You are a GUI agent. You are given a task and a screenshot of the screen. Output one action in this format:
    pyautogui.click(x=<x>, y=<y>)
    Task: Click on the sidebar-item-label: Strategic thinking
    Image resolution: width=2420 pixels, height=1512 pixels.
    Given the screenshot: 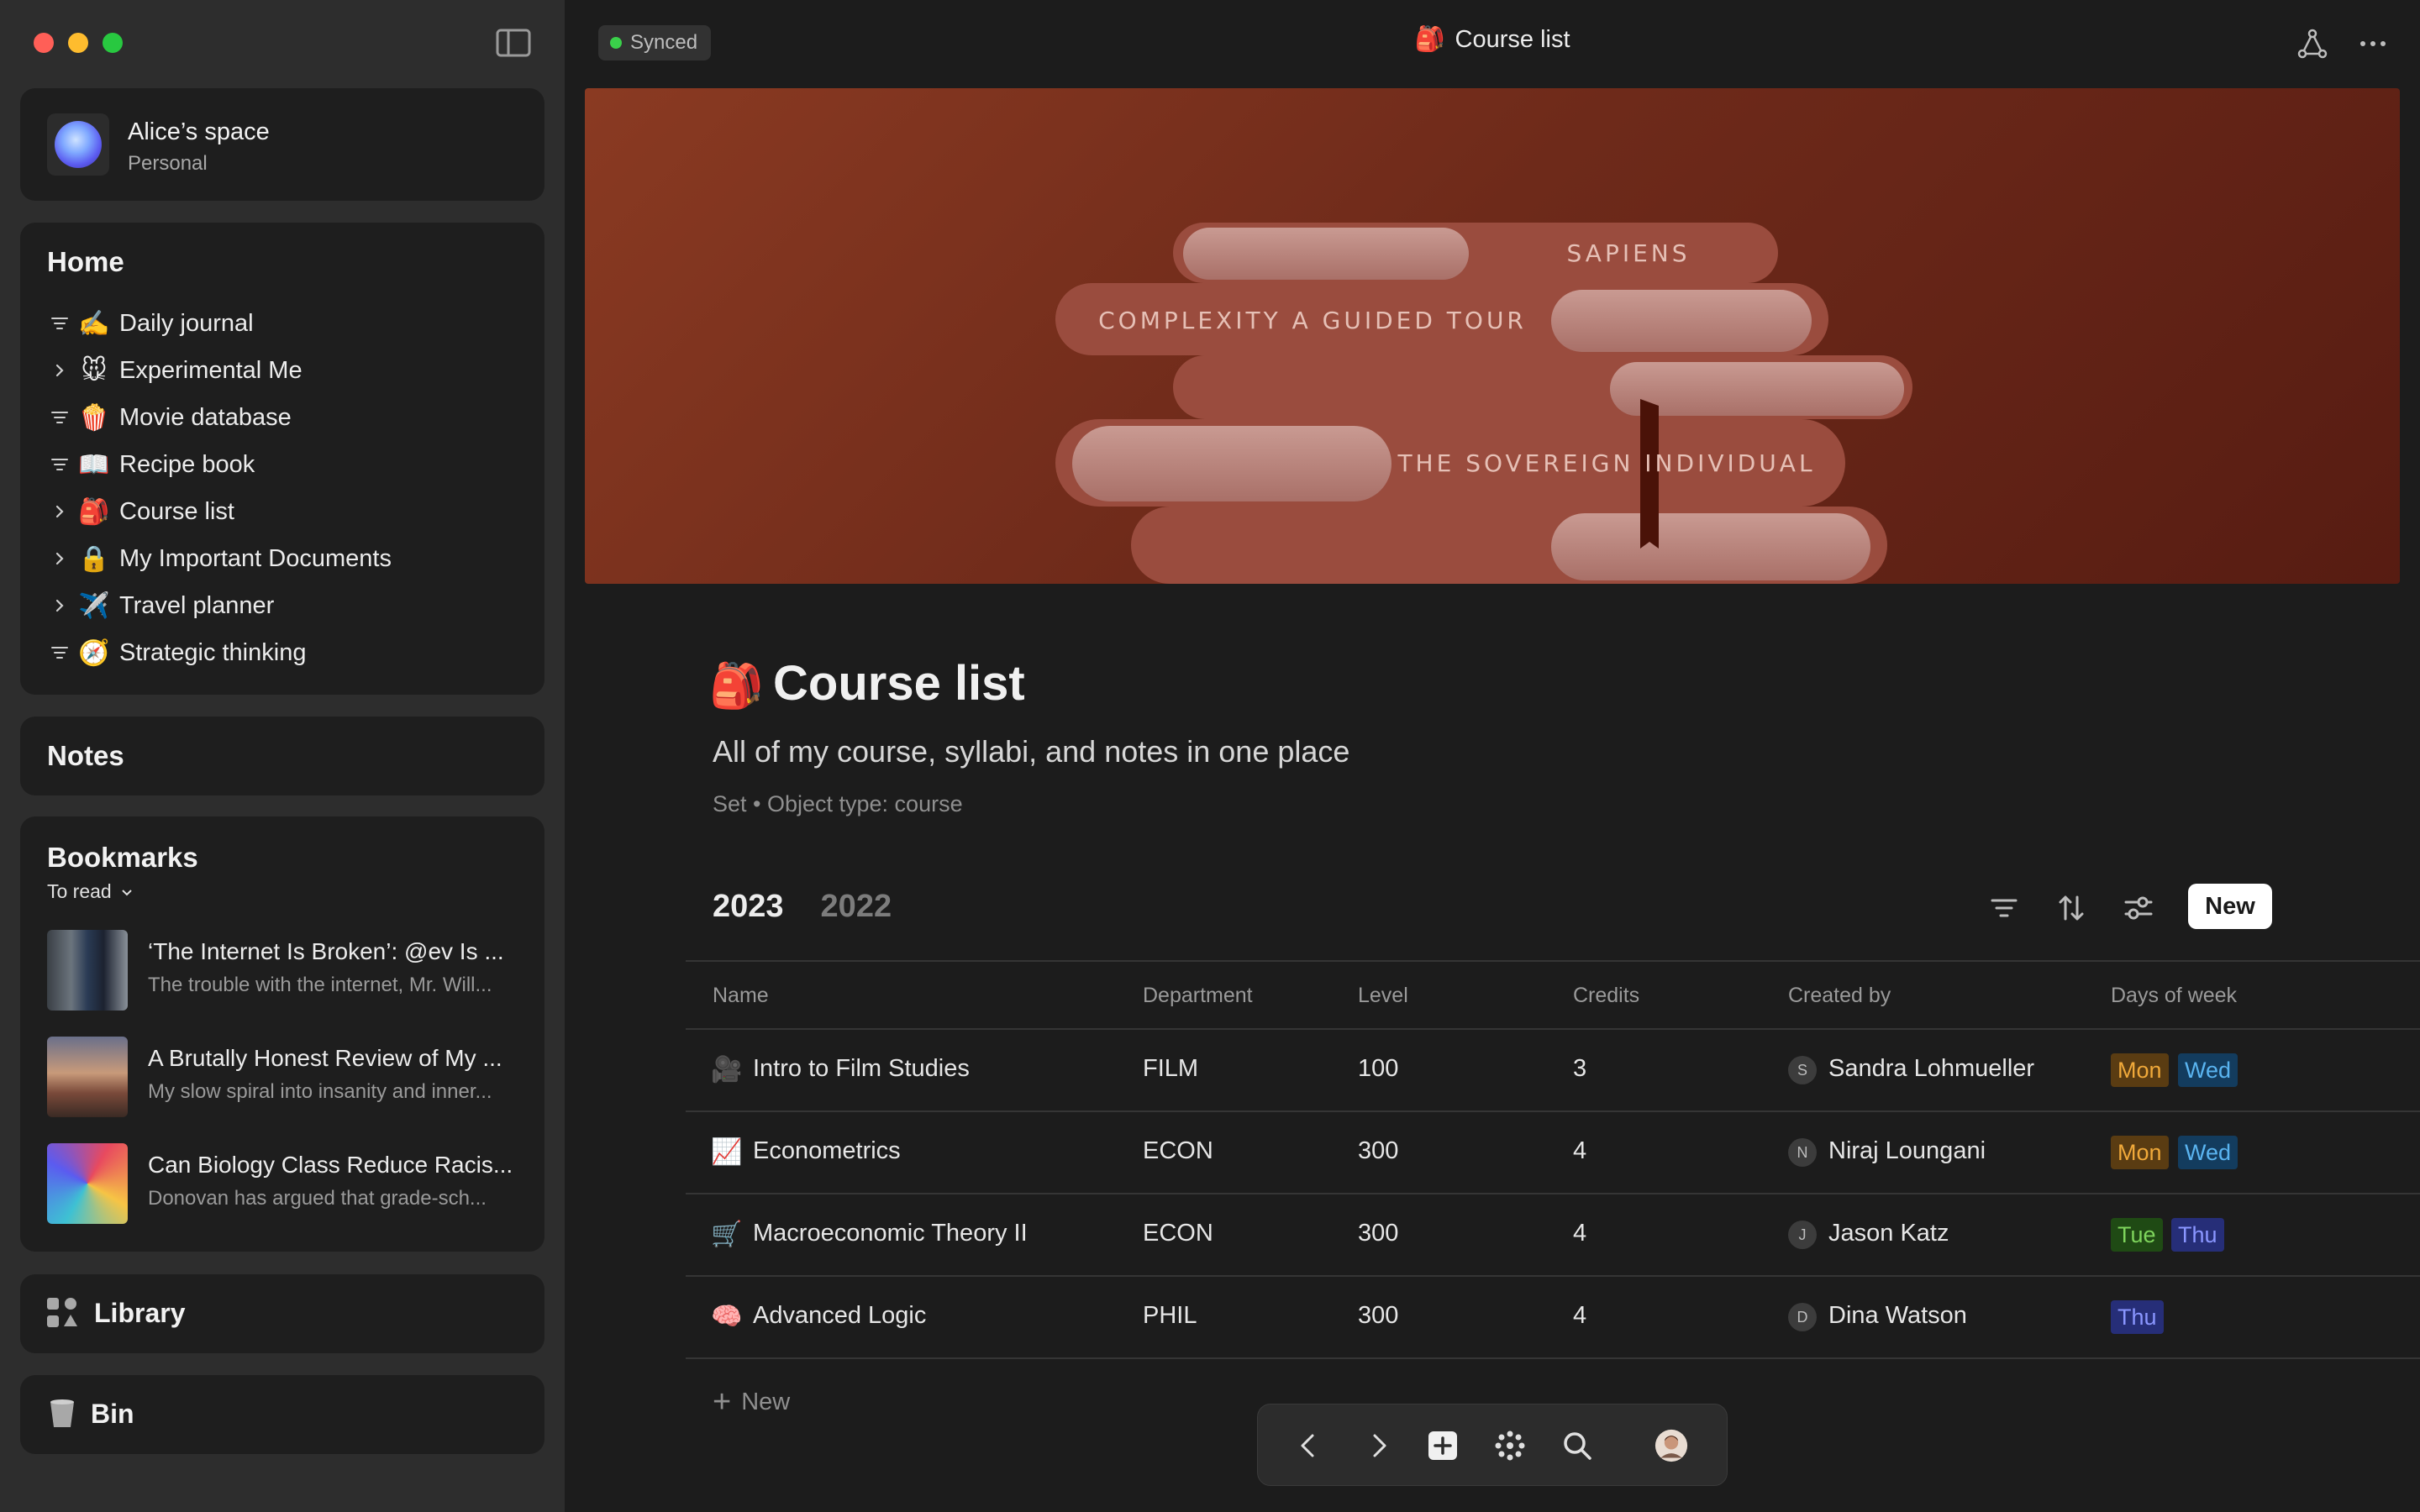 What is the action you would take?
    pyautogui.click(x=213, y=652)
    